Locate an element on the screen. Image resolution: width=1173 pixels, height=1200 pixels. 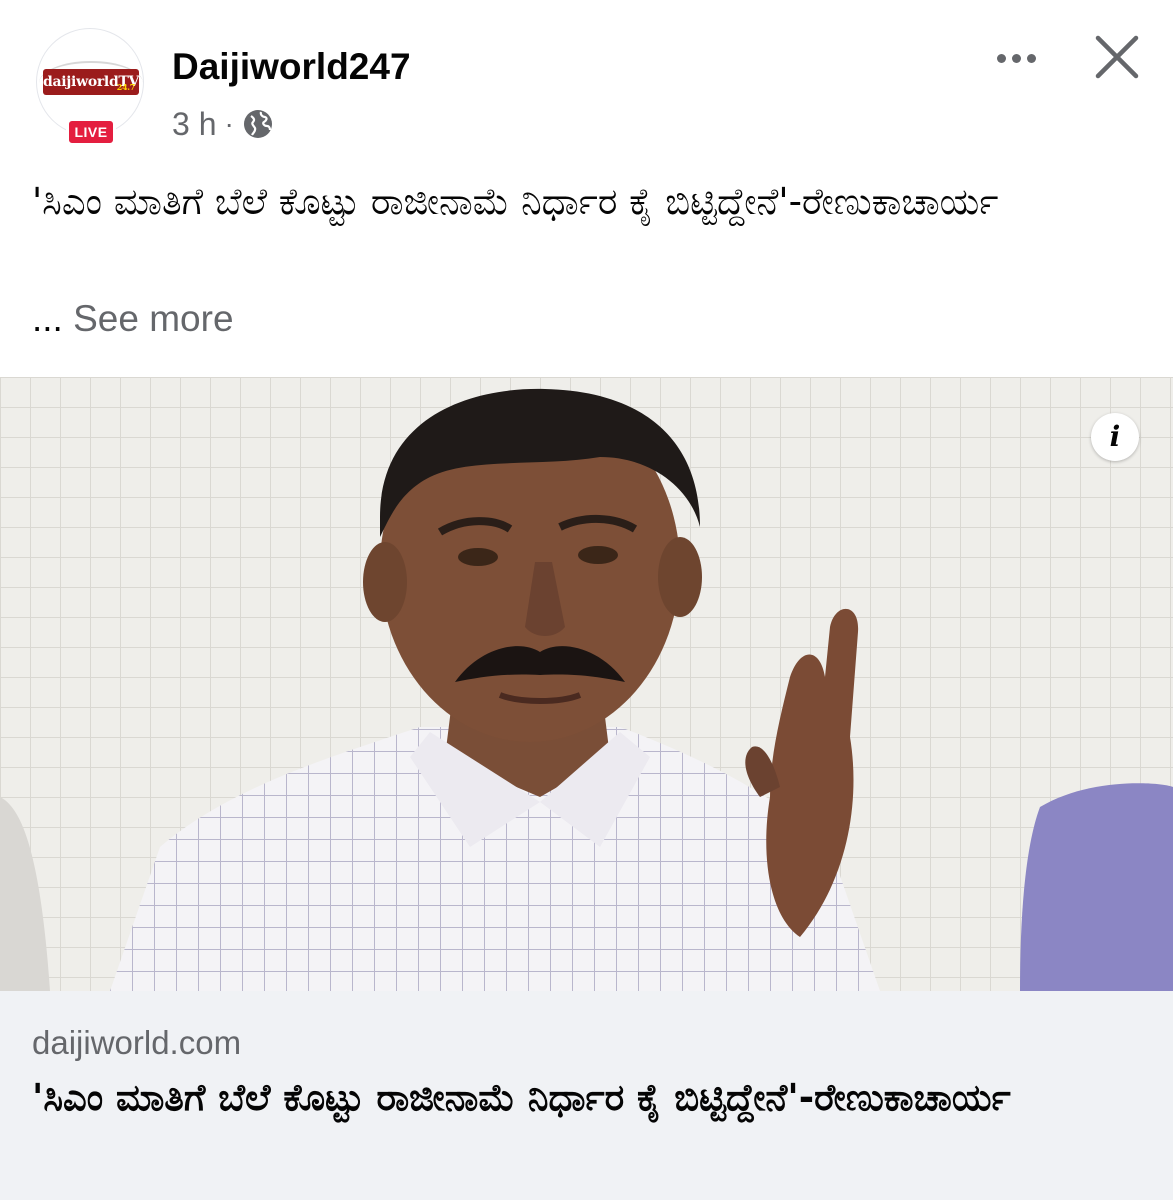
post-timestamp: 3 h is located at coordinates (194, 124).